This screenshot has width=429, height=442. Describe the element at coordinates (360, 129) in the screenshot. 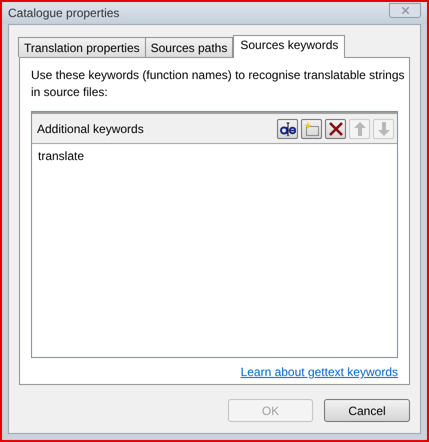

I see `arrow-up-icon` at that location.